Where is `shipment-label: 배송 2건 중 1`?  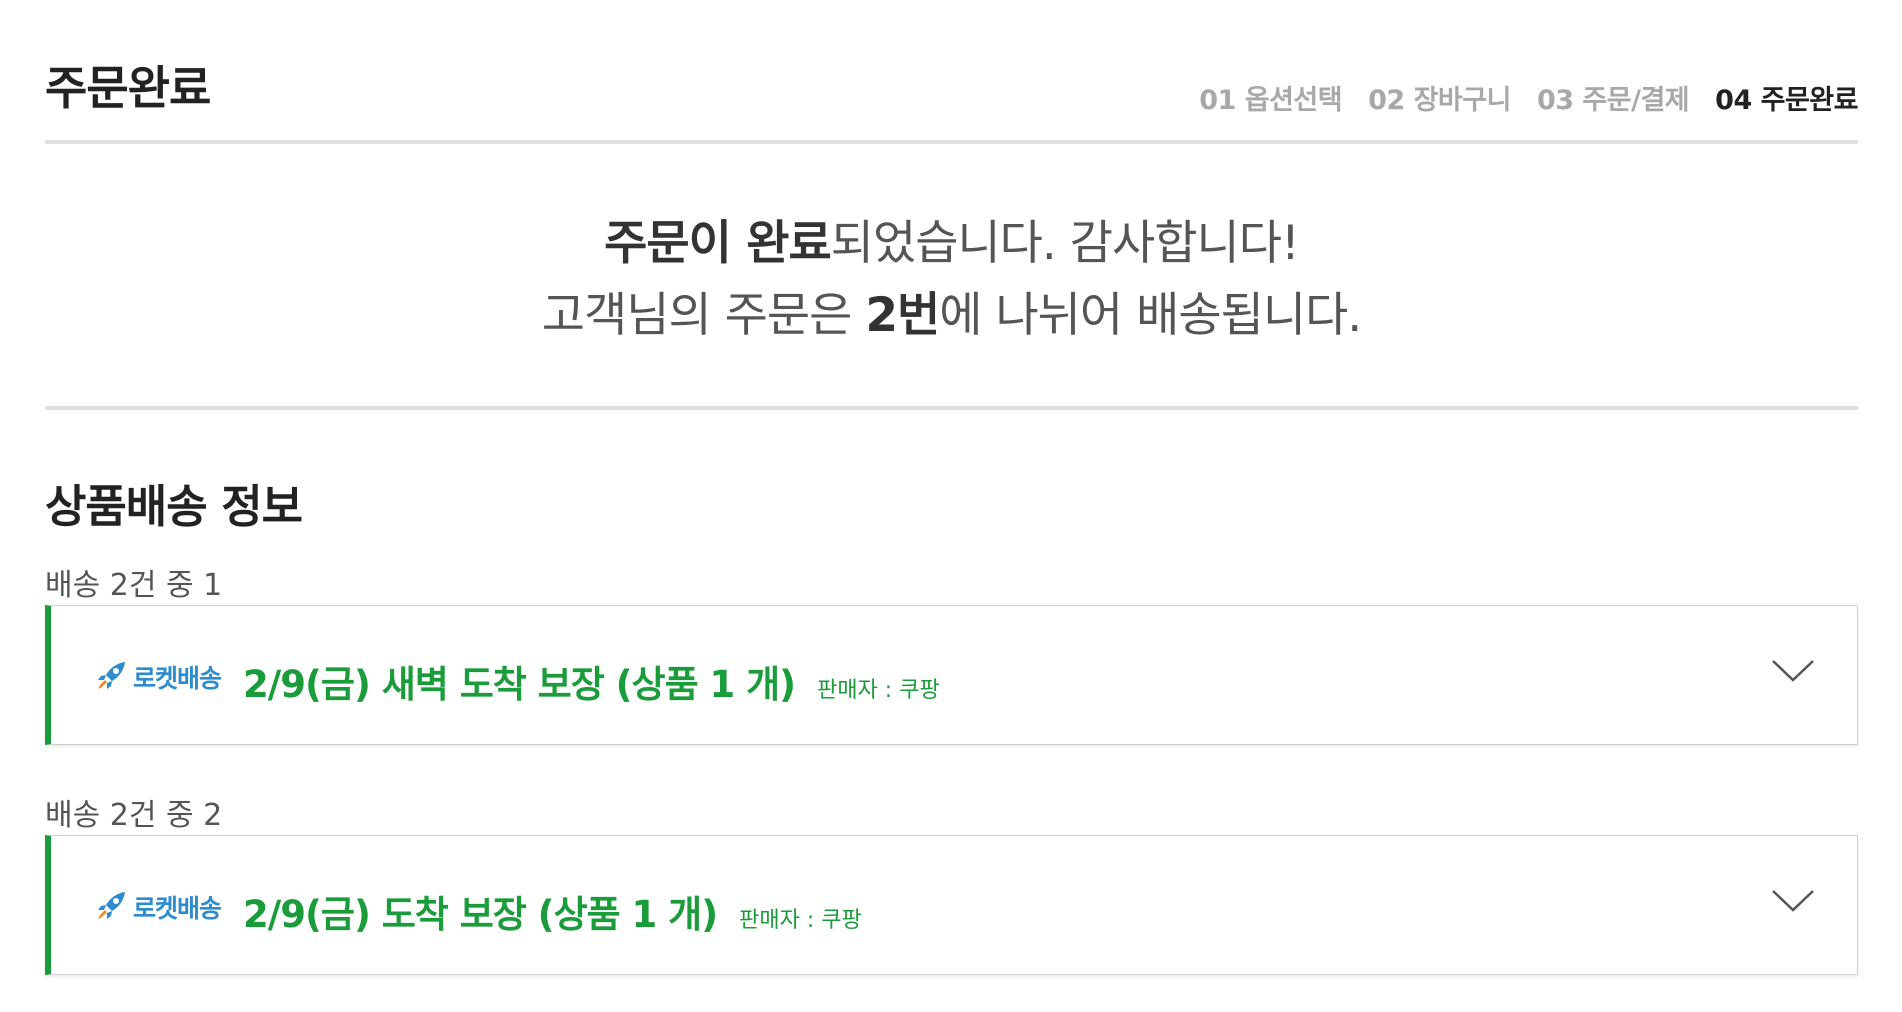
shipment-label: 배송 2건 중 1 is located at coordinates (134, 585).